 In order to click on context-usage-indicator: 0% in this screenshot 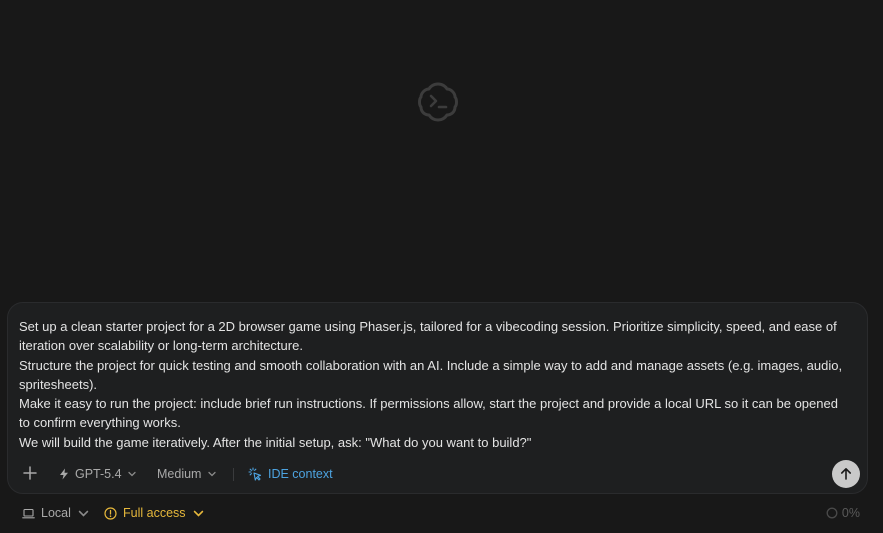, I will do `click(843, 513)`.